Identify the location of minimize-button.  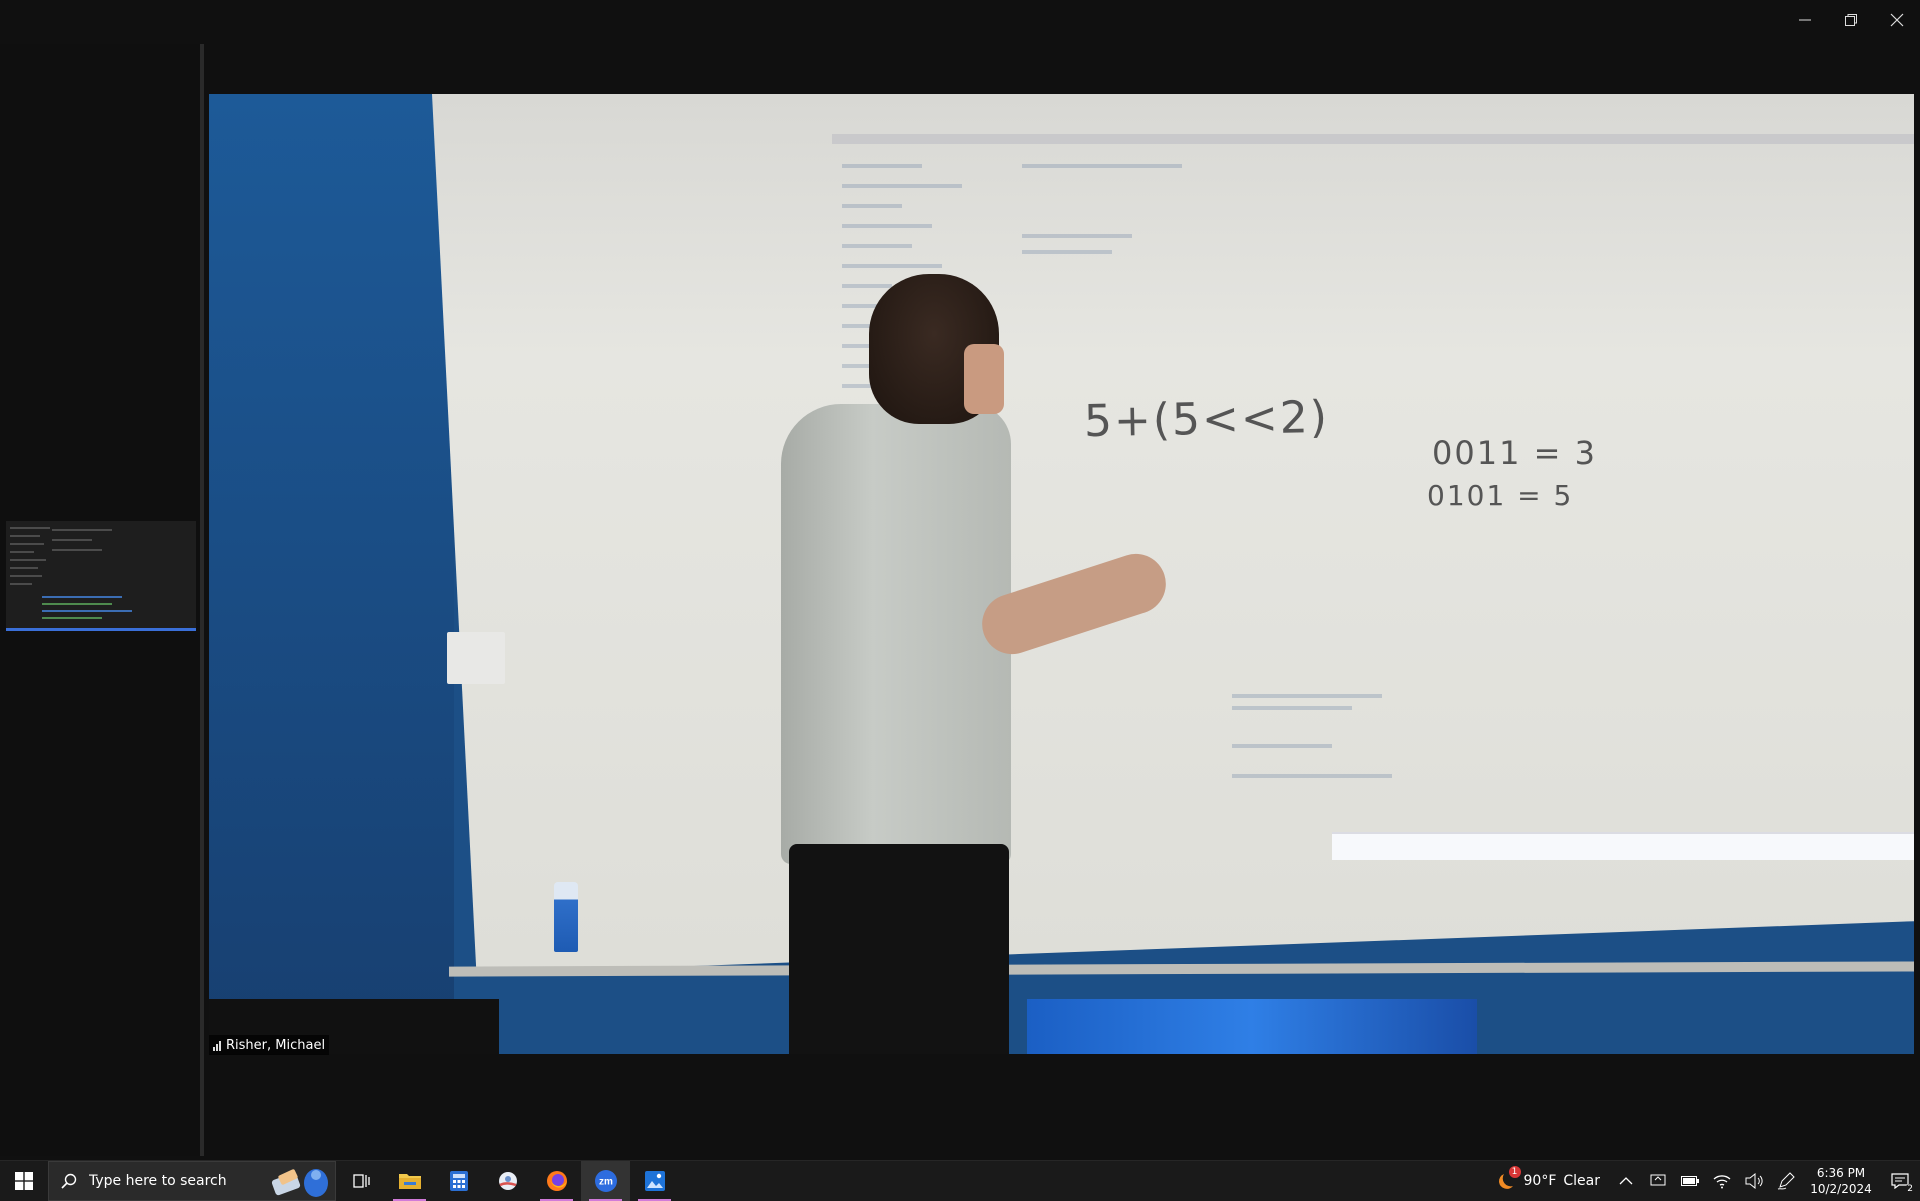
(1805, 20).